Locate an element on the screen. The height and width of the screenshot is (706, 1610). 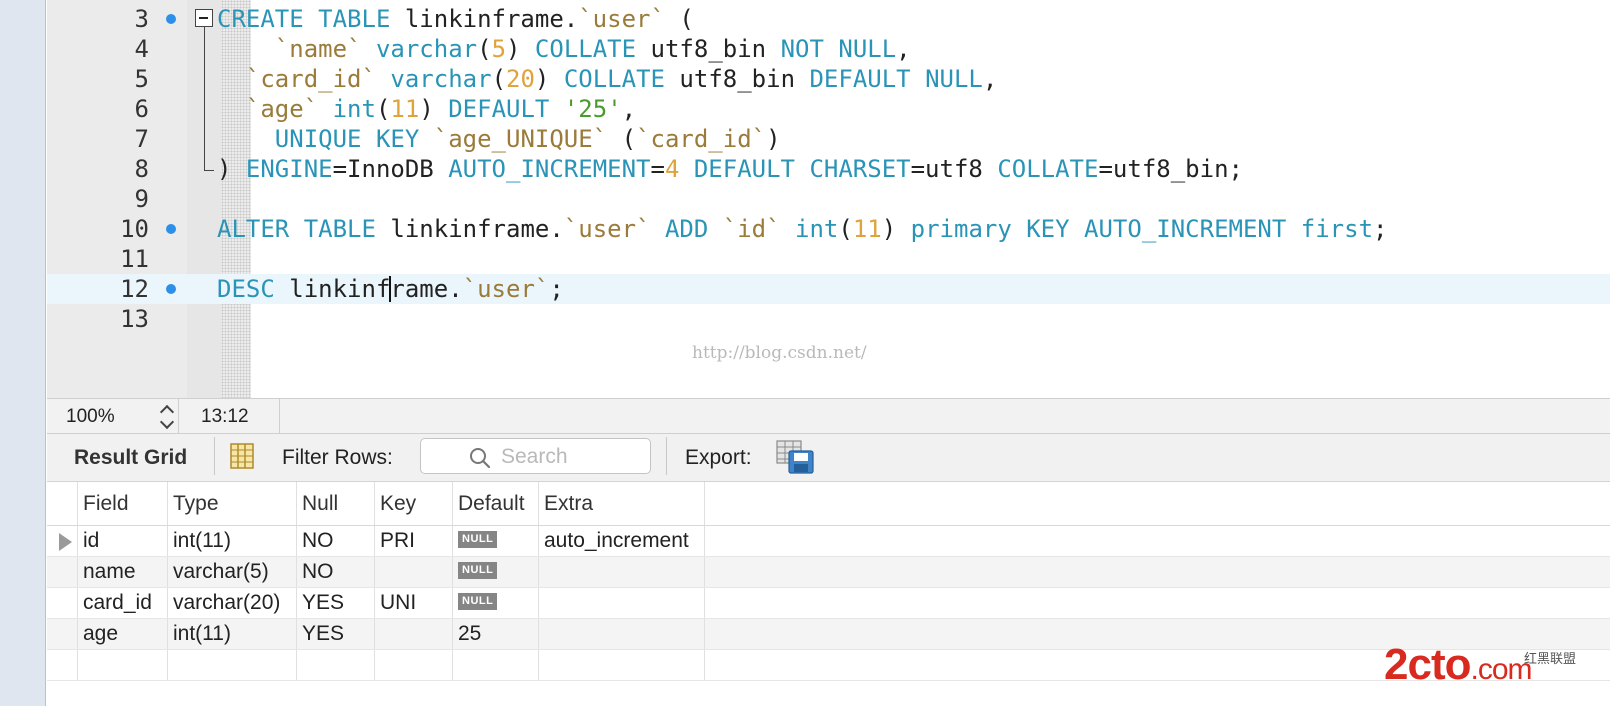
code-token: 20 is located at coordinates (520, 79).